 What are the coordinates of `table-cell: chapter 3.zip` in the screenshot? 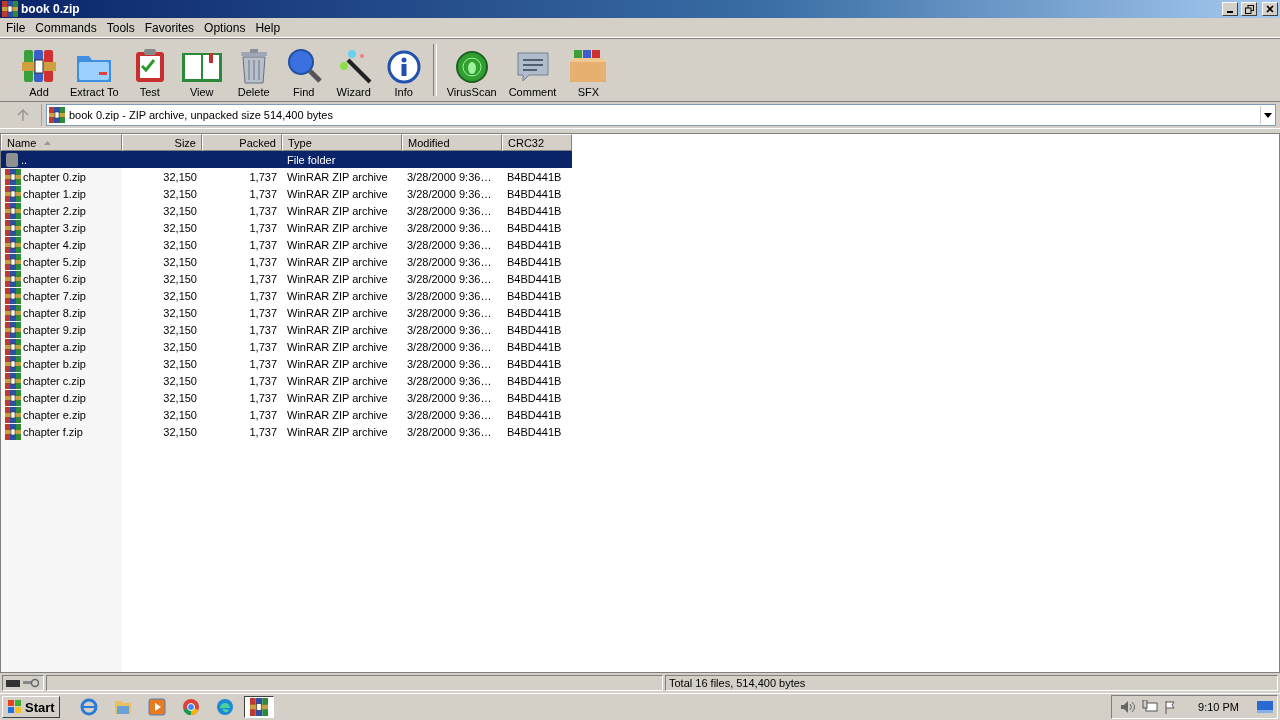 It's located at (54, 227).